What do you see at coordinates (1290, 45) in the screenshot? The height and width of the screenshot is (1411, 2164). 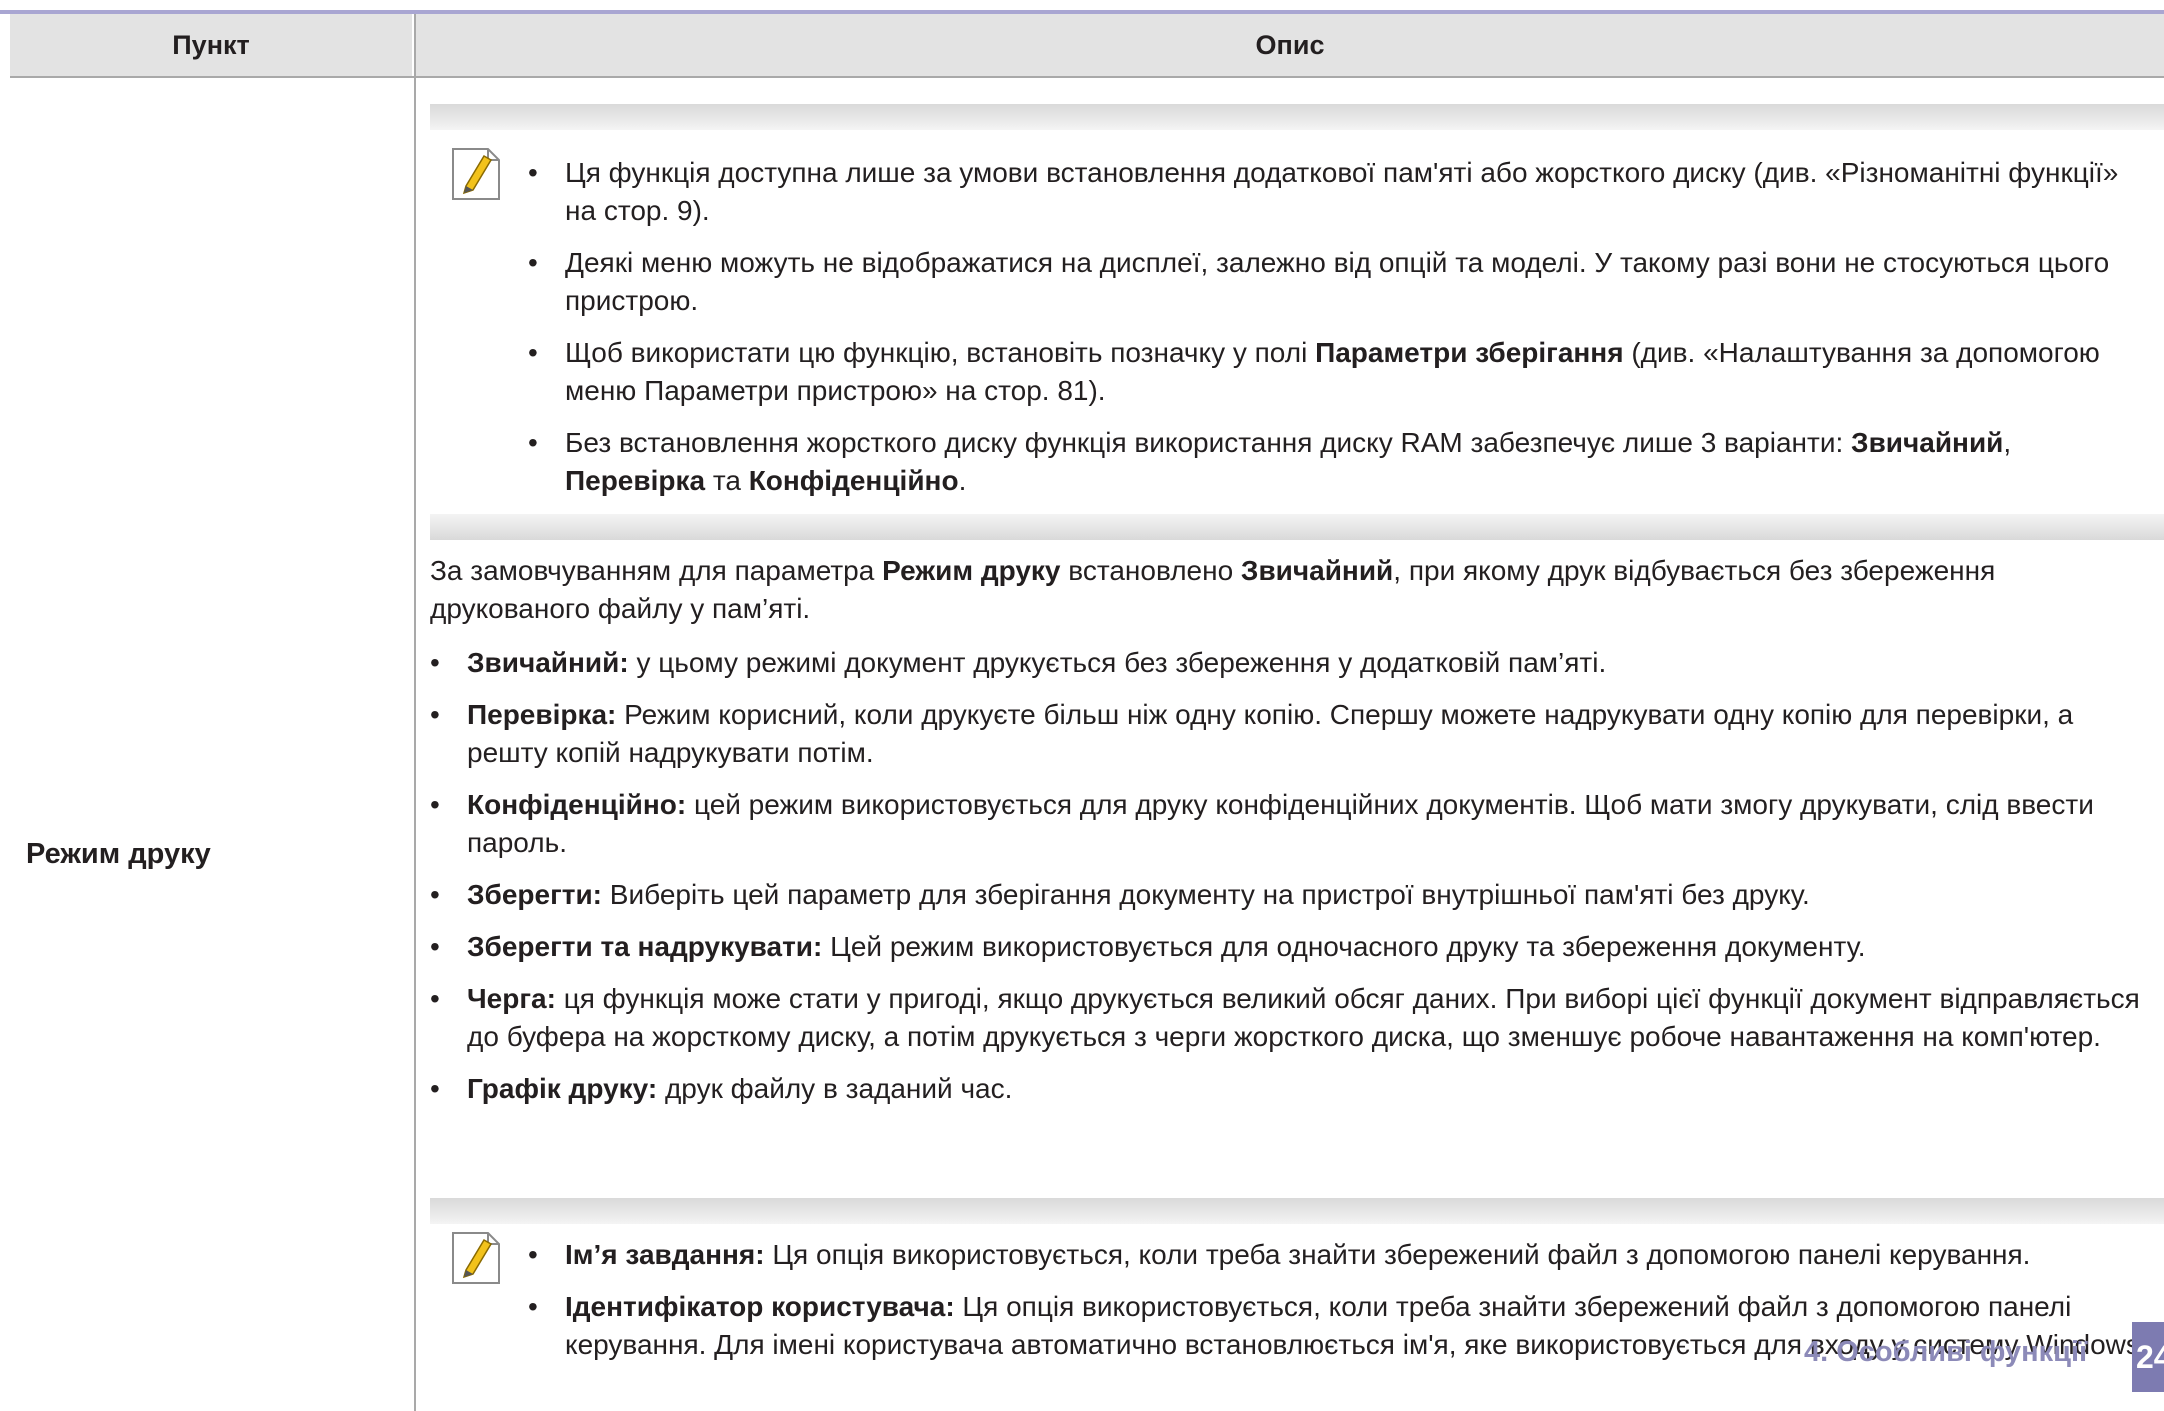 I see `column-header-description: Опис` at bounding box center [1290, 45].